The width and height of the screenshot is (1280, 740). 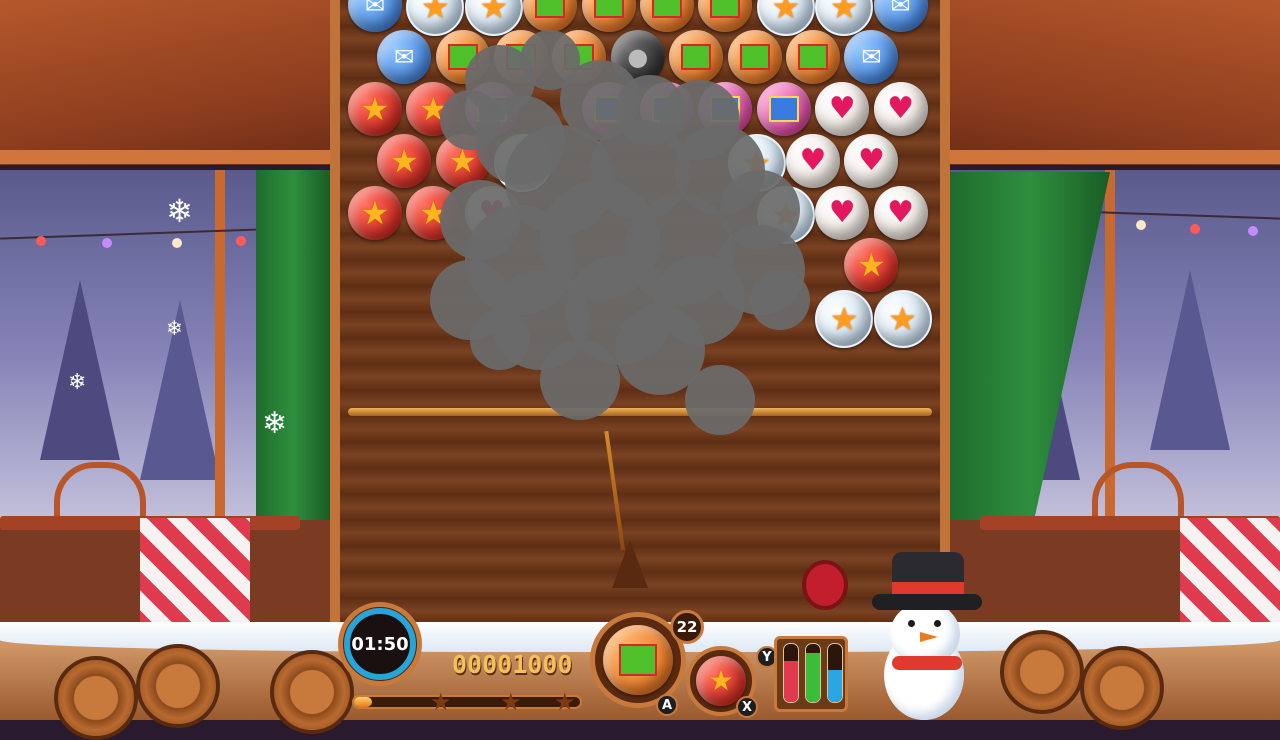 I want to click on current-bubble-gift-icon, so click(x=638, y=660).